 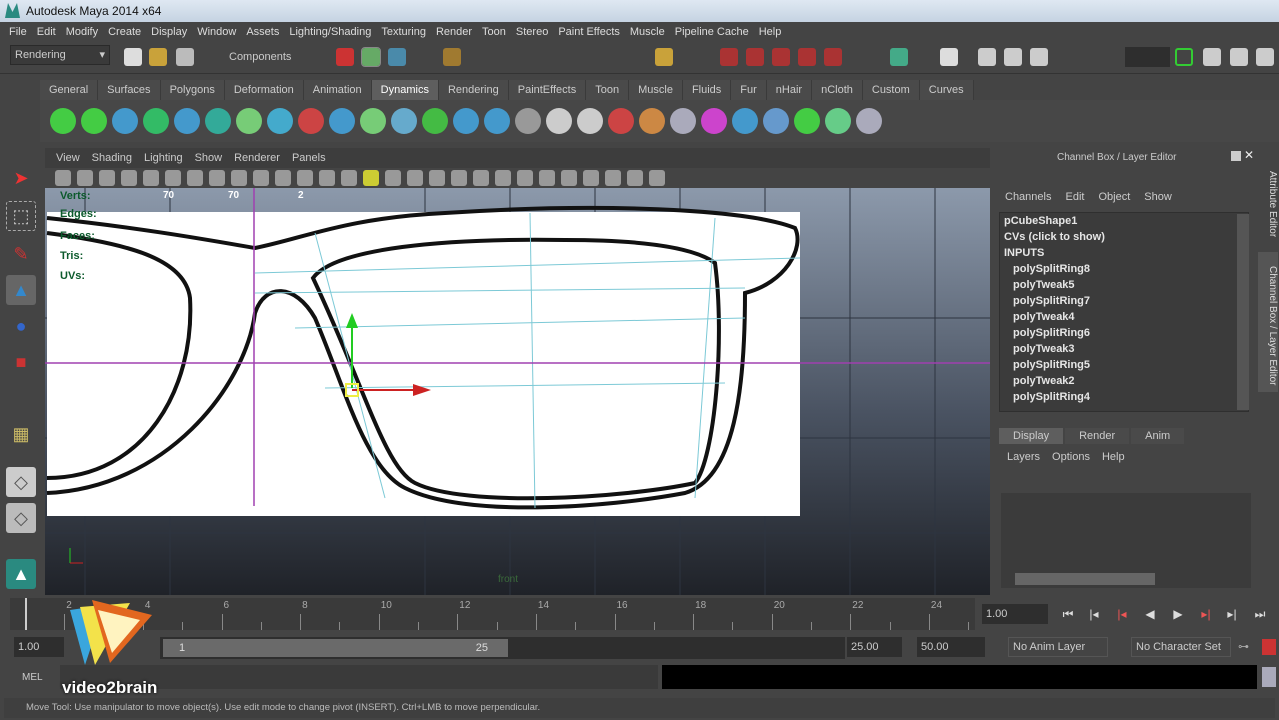 What do you see at coordinates (1023, 457) in the screenshot?
I see `layer-menu-layers: Layers` at bounding box center [1023, 457].